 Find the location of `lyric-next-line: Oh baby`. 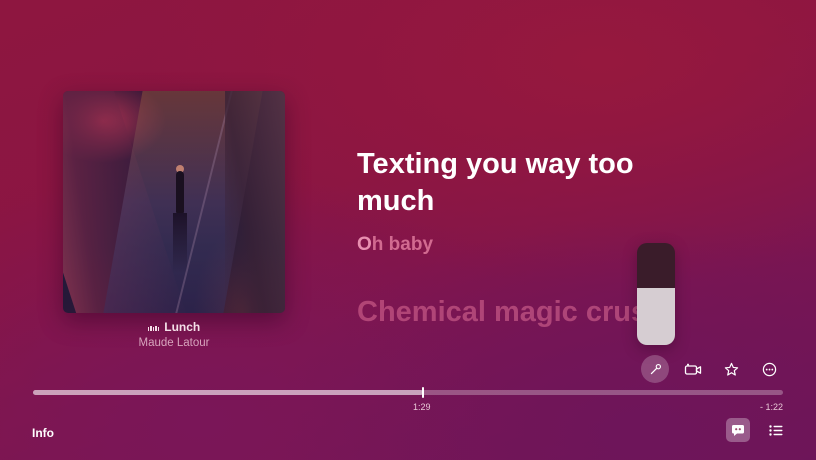

lyric-next-line: Oh baby is located at coordinates (395, 245).